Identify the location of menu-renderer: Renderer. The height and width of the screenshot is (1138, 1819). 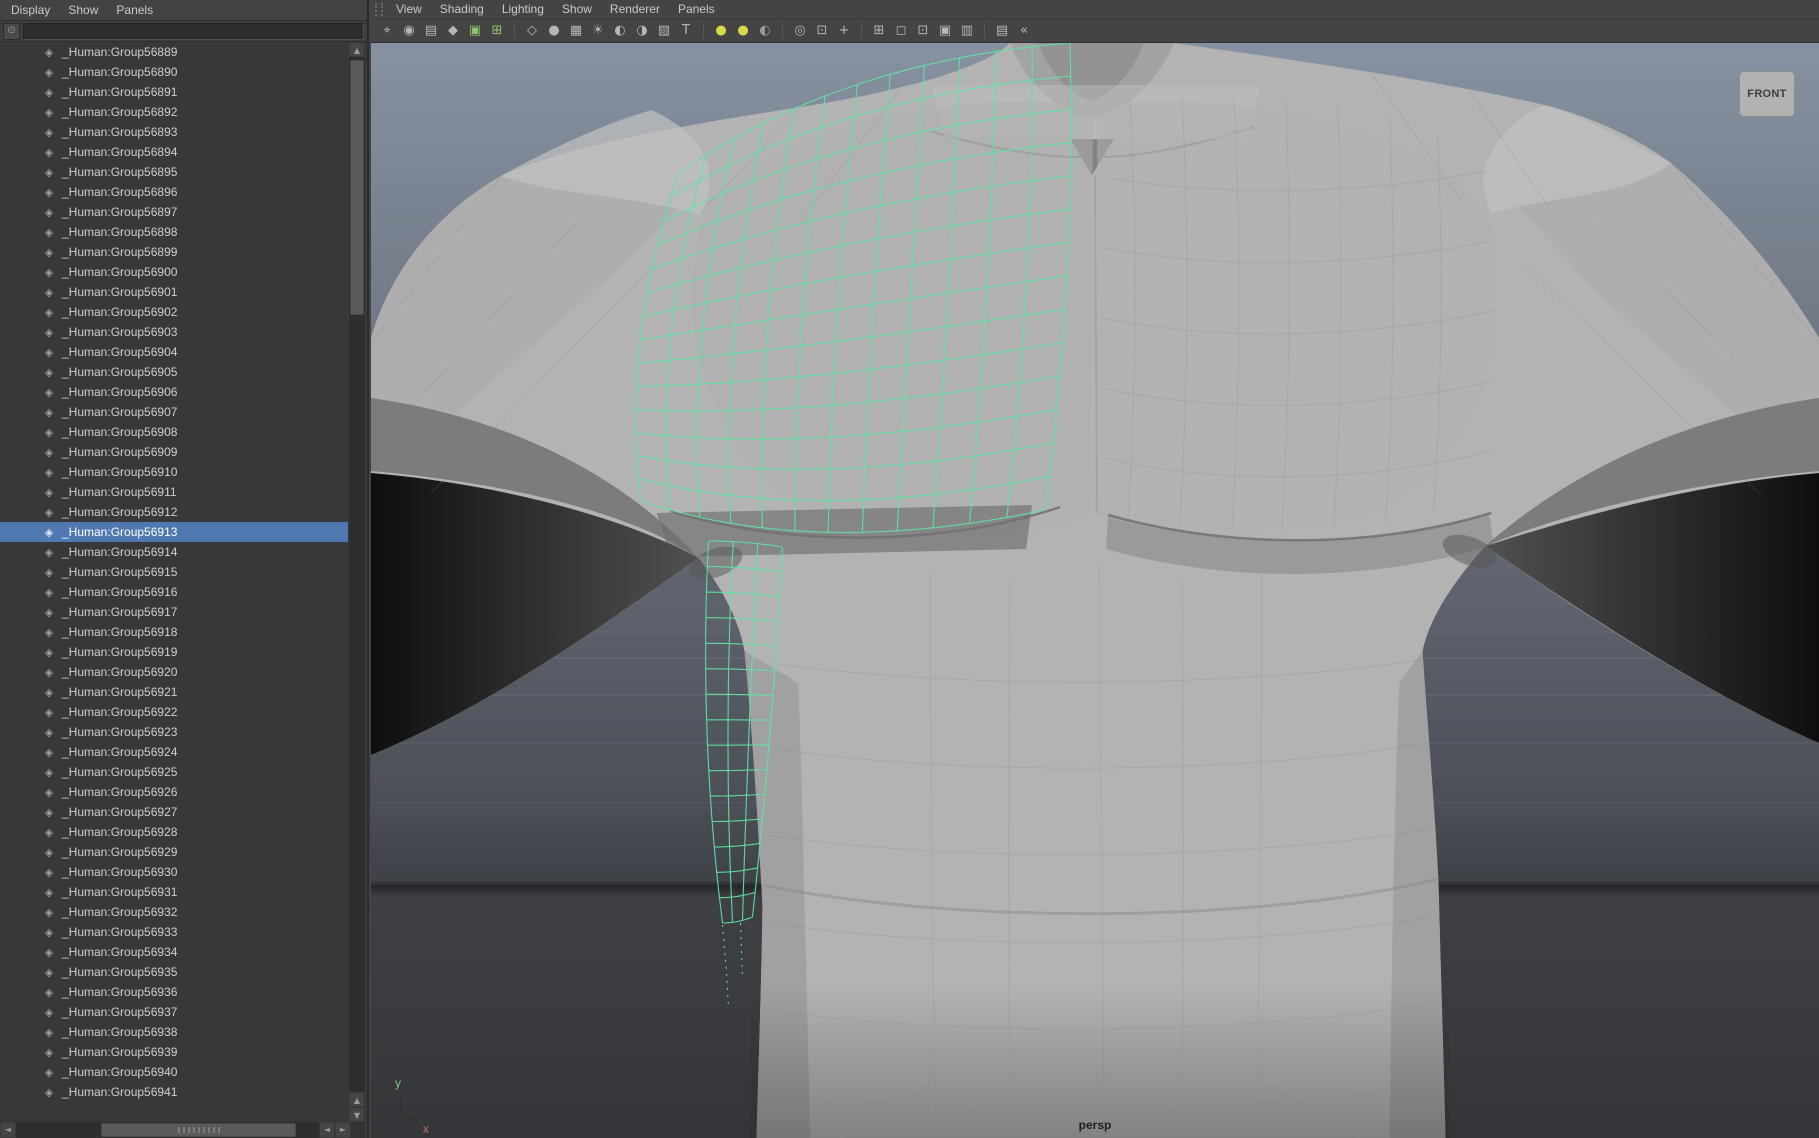
(635, 9).